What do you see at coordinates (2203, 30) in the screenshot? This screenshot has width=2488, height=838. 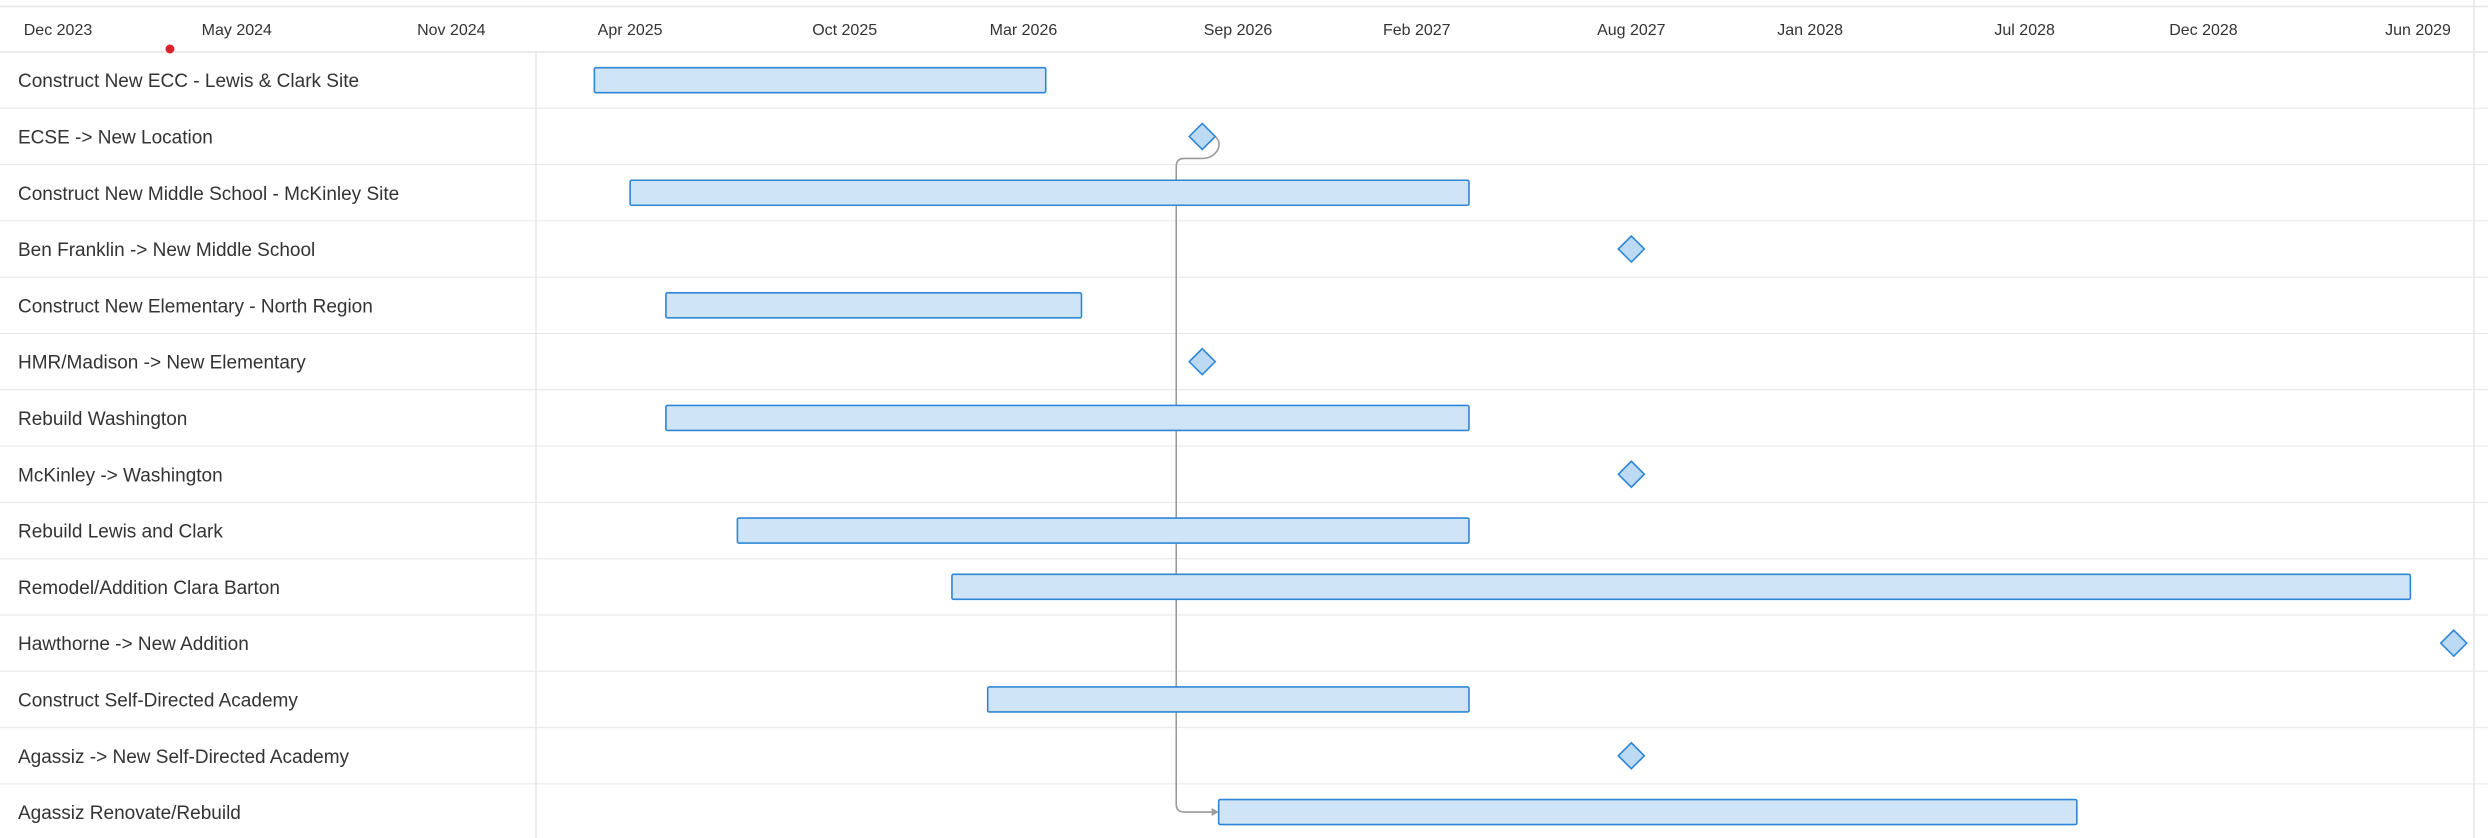 I see `timeline-tick-label: Dec 2028` at bounding box center [2203, 30].